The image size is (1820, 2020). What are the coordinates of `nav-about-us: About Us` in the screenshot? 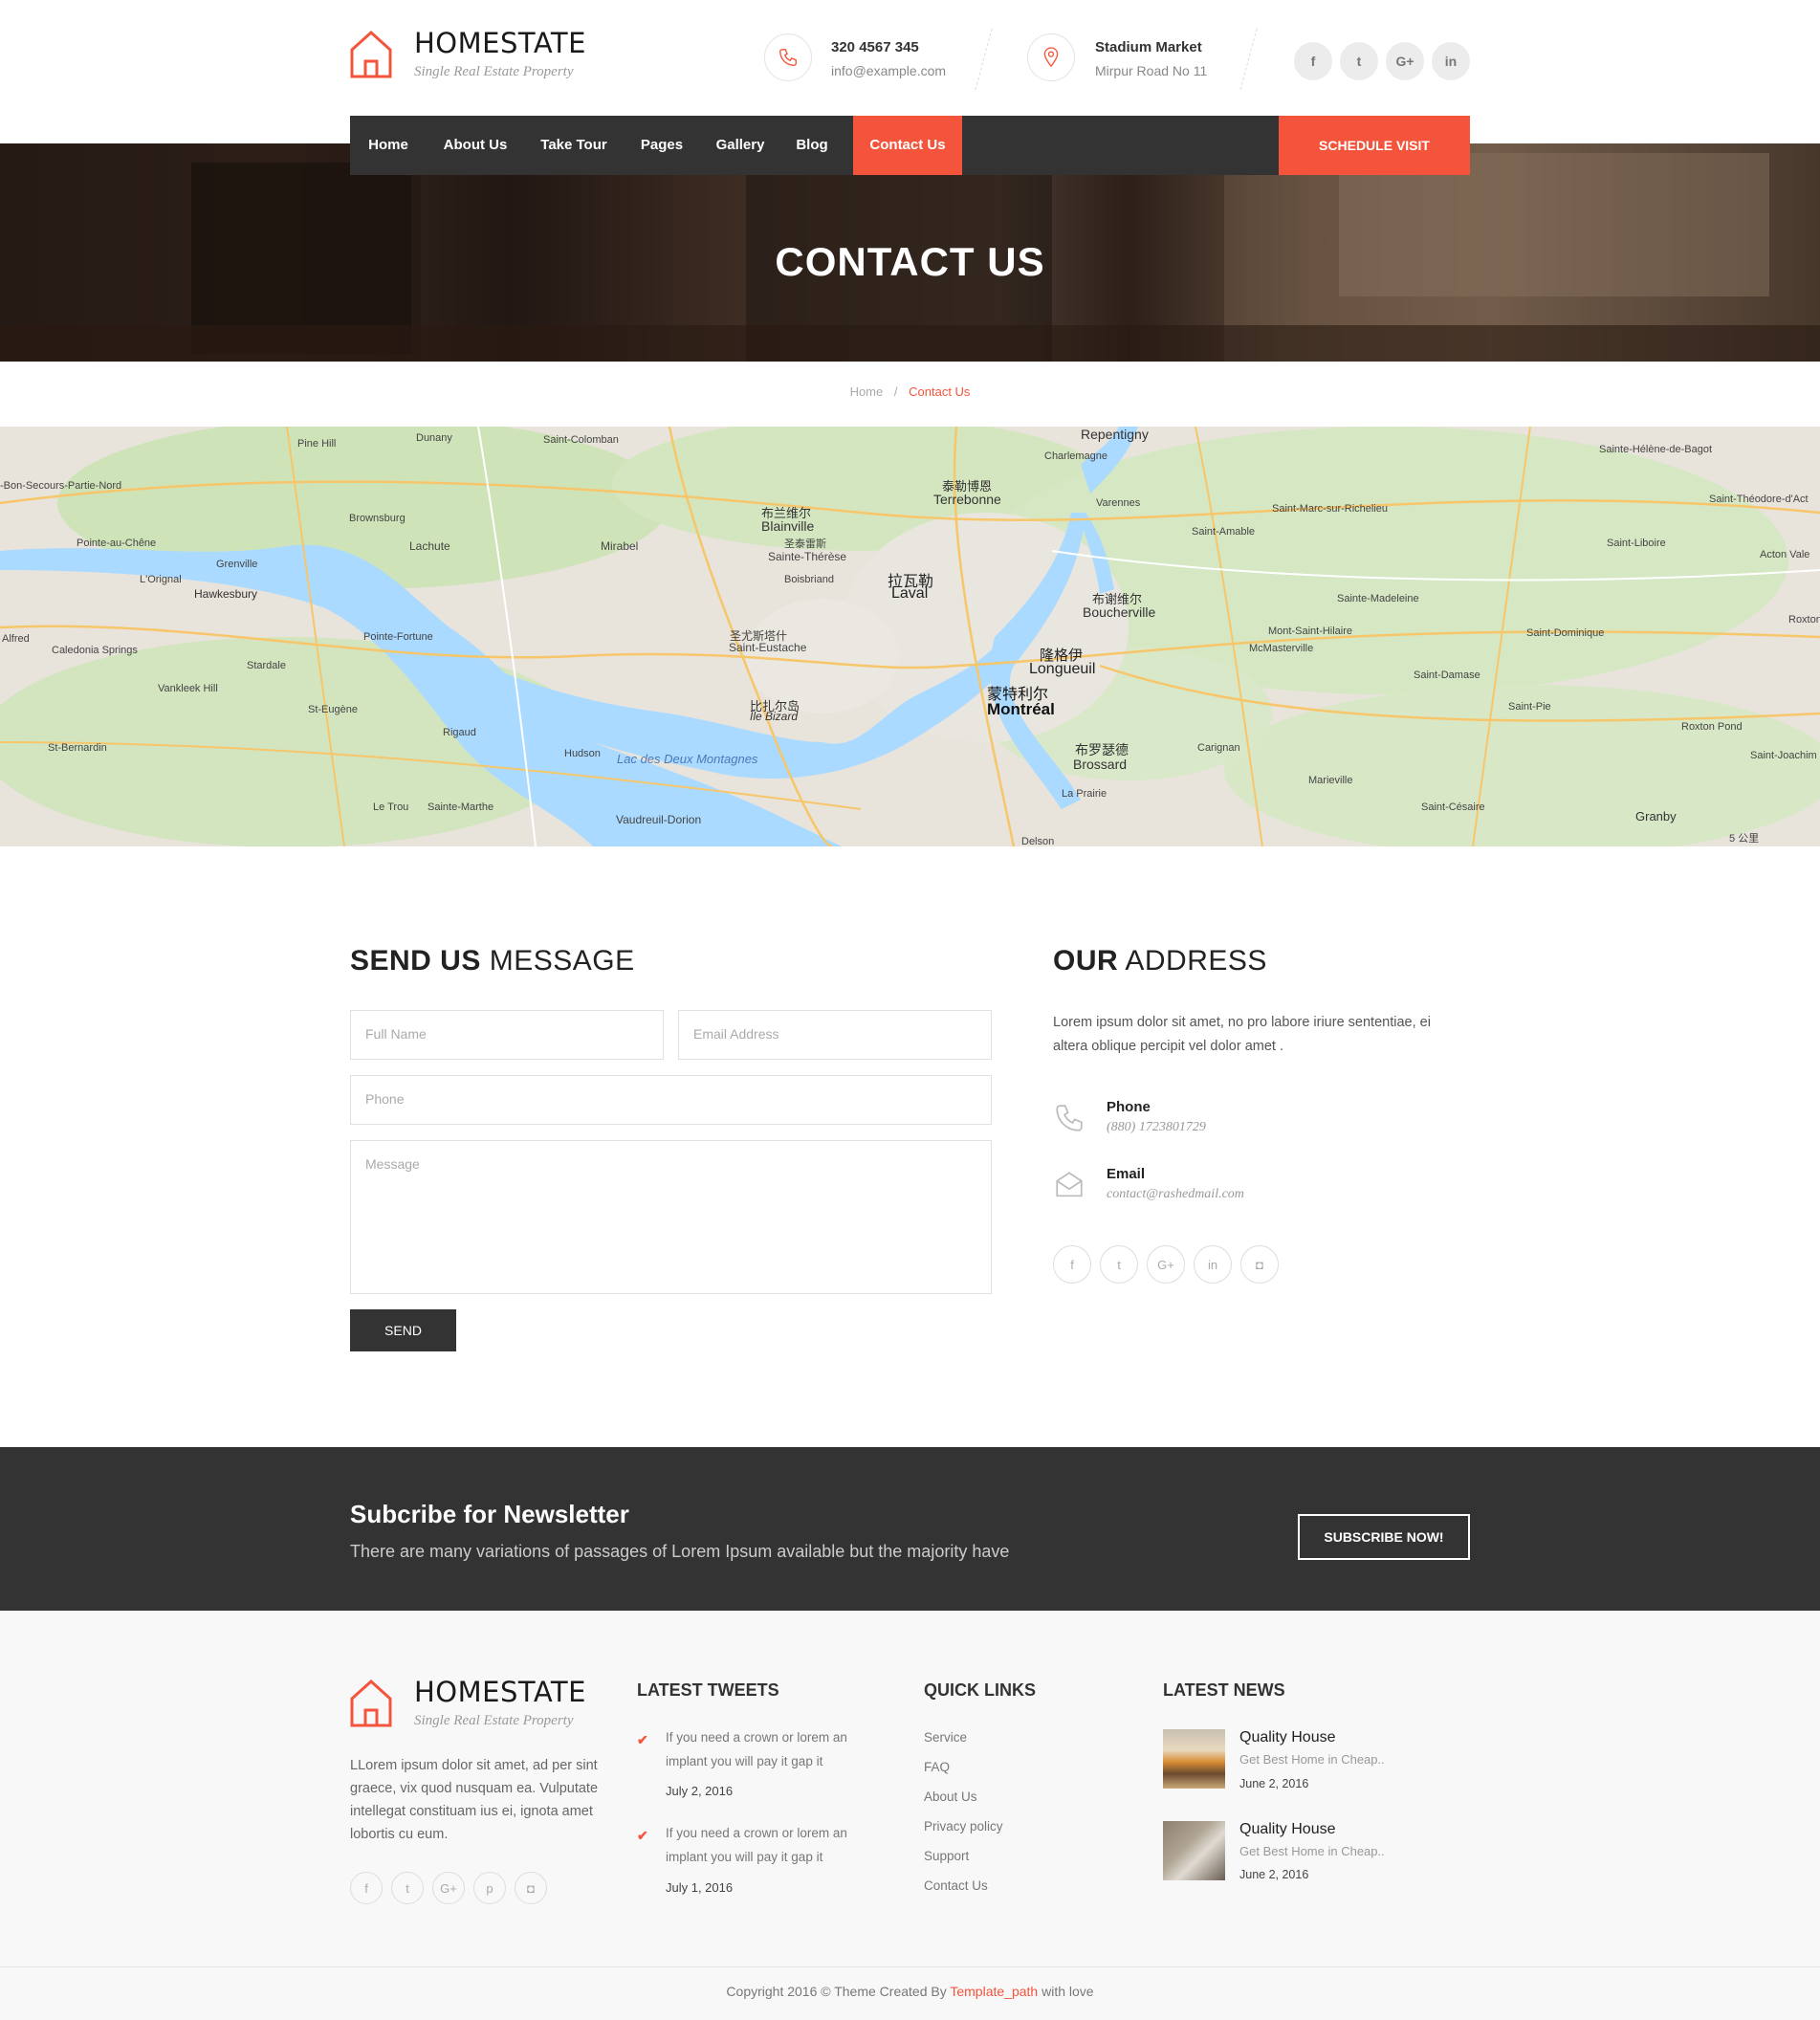 It's located at (476, 145).